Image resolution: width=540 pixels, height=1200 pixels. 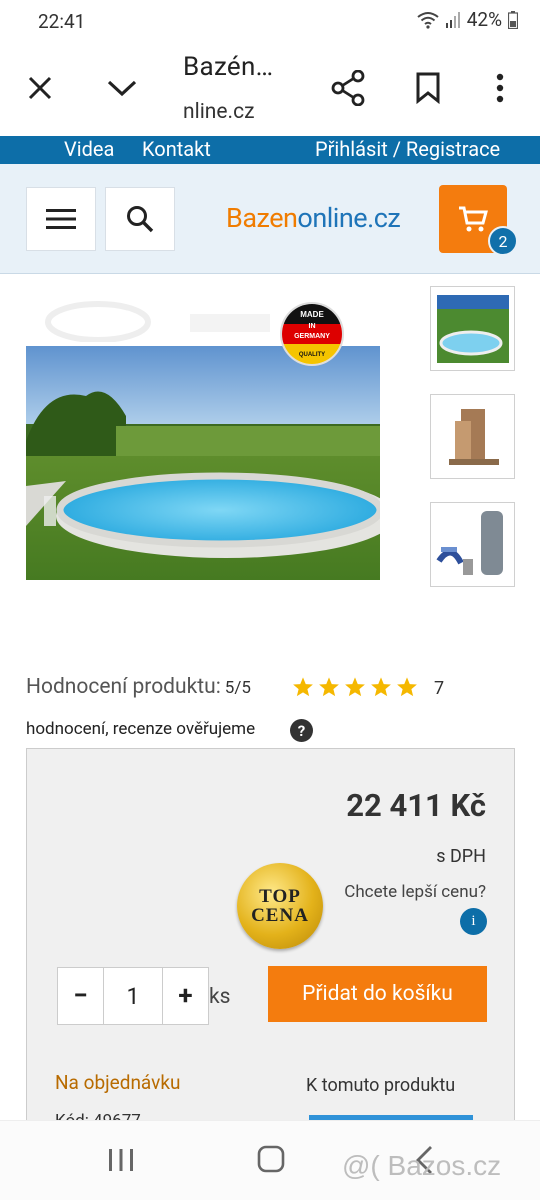 What do you see at coordinates (80, 996) in the screenshot?
I see `decrease-quantity-button: −` at bounding box center [80, 996].